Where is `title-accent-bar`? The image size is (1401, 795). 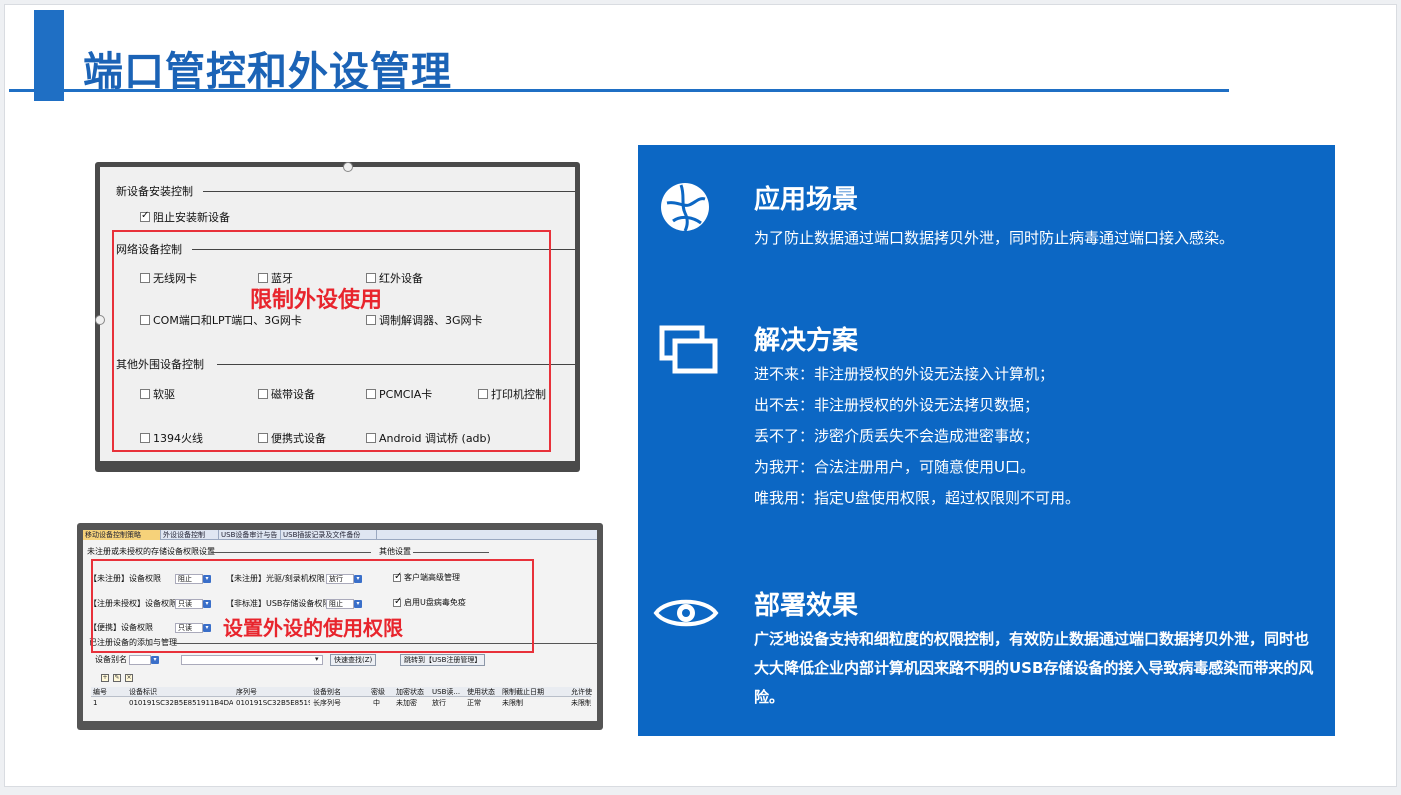
title-accent-bar is located at coordinates (49, 55).